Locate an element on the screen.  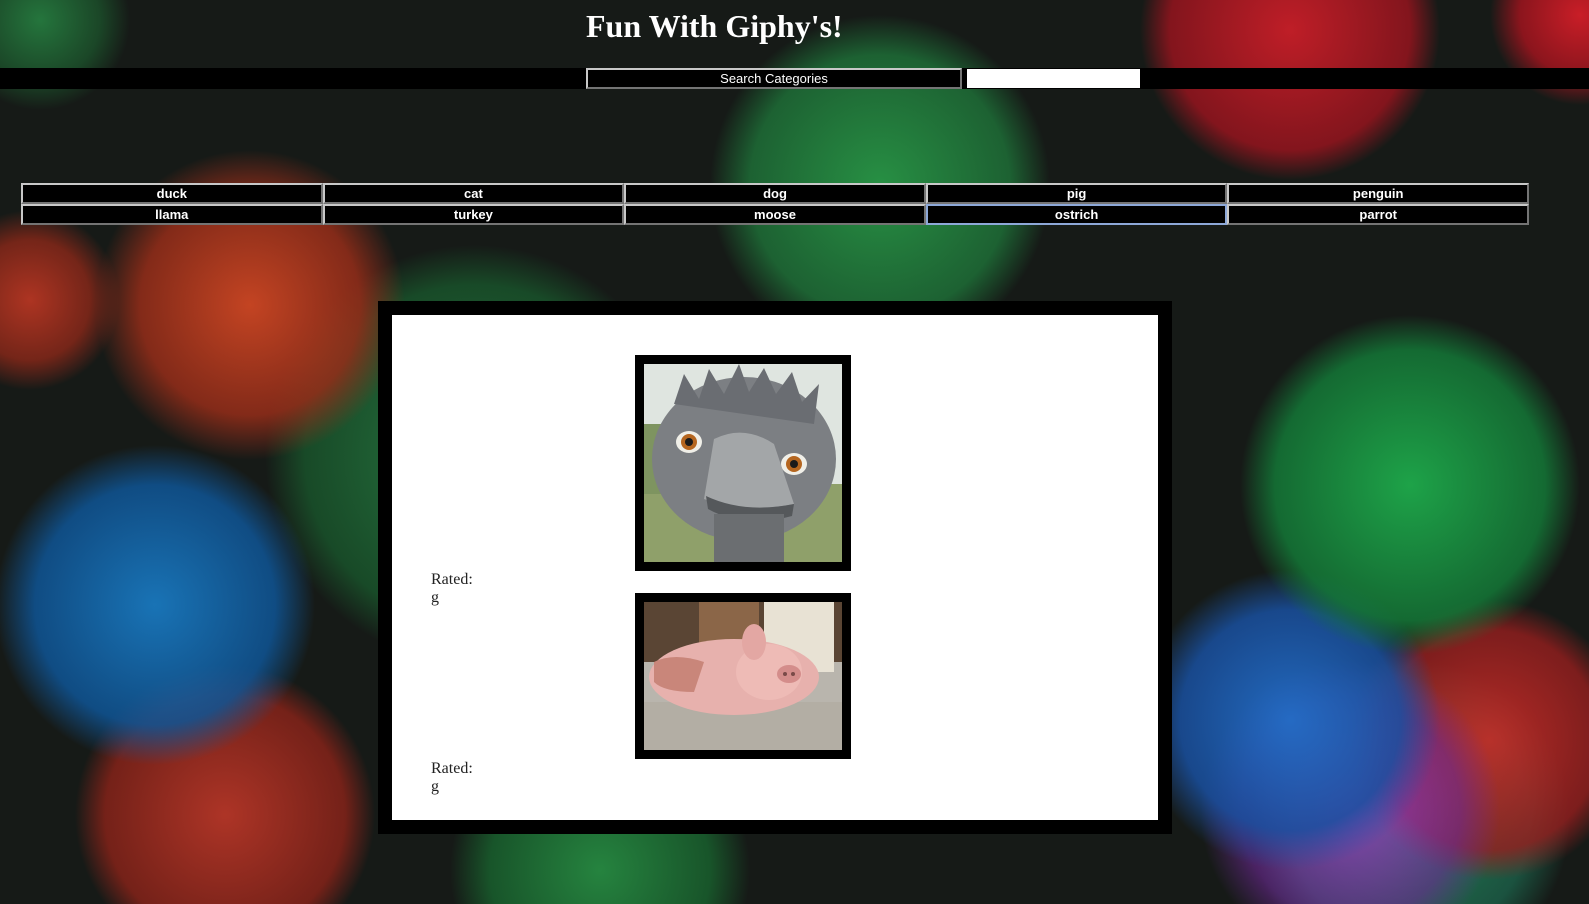
ostrich-image is located at coordinates (743, 463).